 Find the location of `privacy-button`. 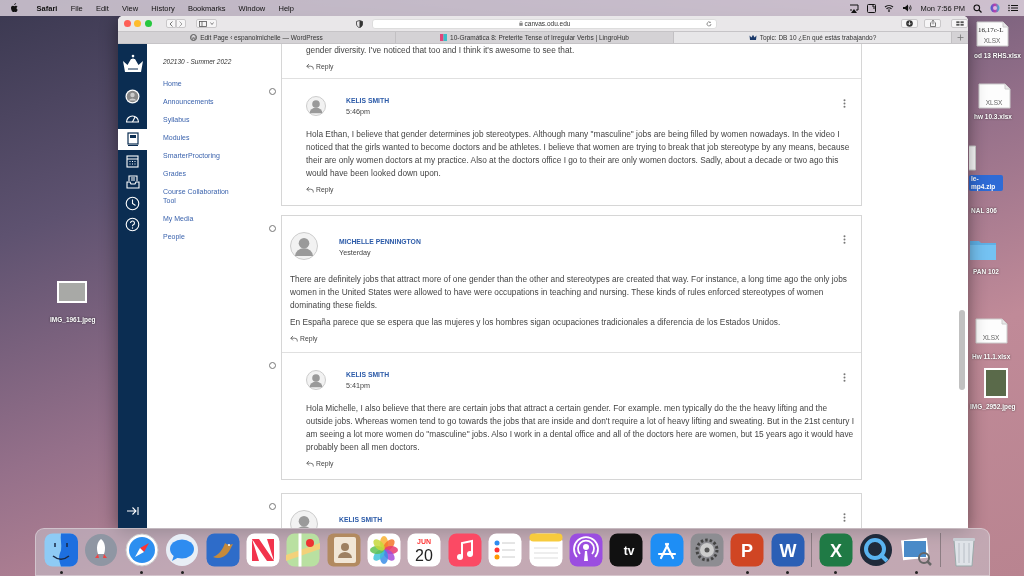

privacy-button is located at coordinates (359, 23).